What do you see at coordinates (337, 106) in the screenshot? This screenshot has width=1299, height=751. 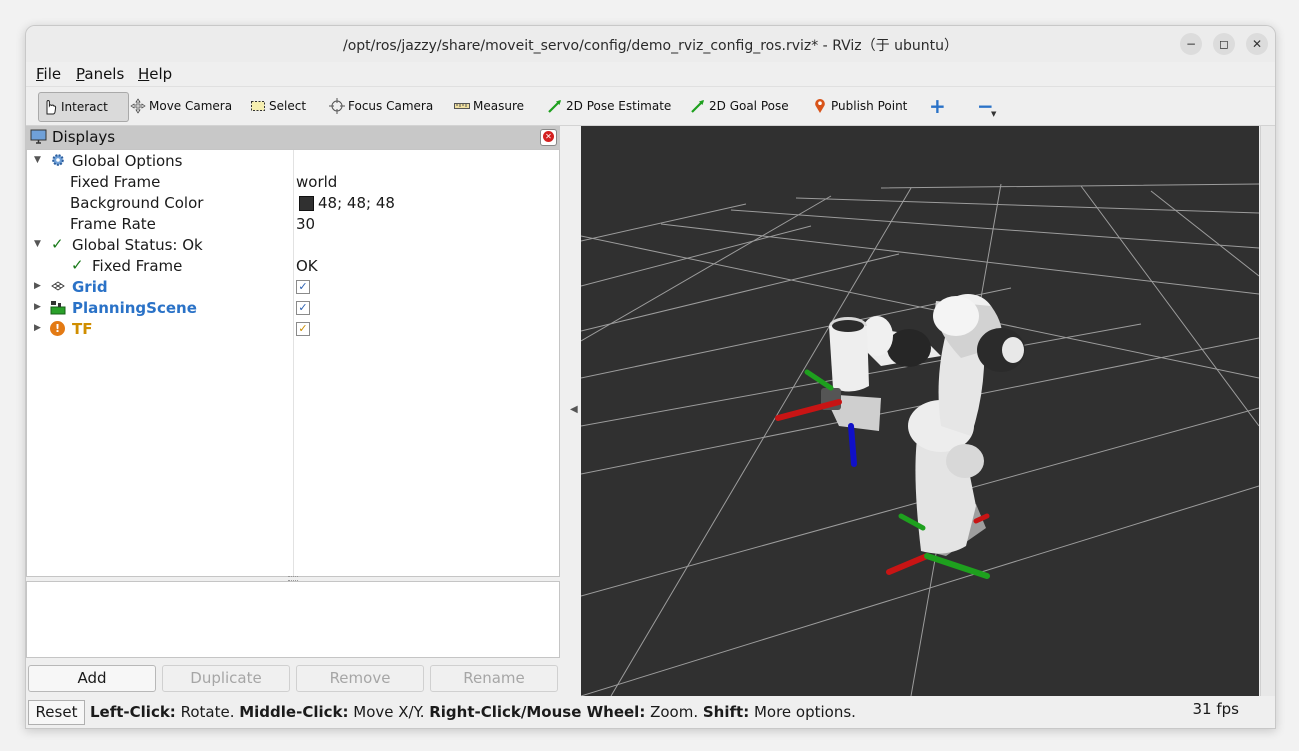 I see `focus-camera-icon` at bounding box center [337, 106].